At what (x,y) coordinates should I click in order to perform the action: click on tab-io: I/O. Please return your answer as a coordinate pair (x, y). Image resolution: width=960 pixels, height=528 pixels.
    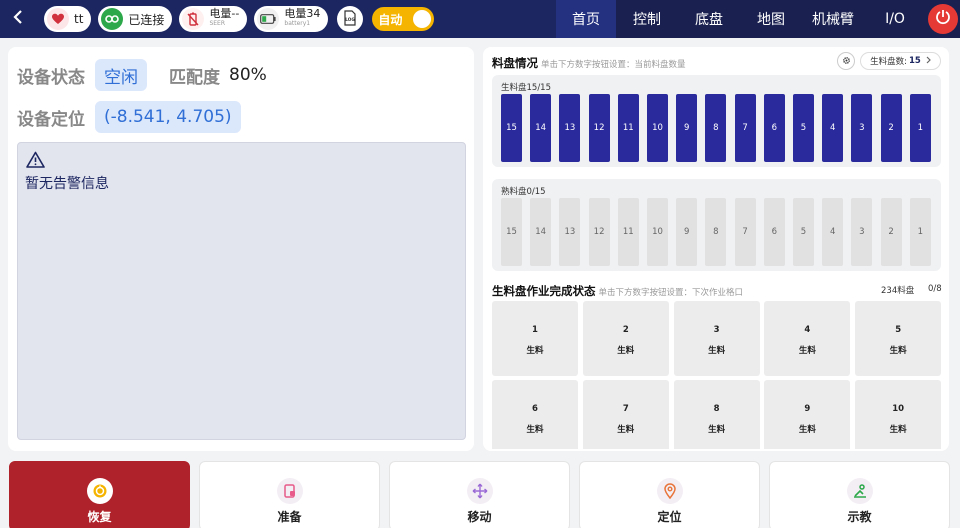
    Looking at the image, I should click on (895, 19).